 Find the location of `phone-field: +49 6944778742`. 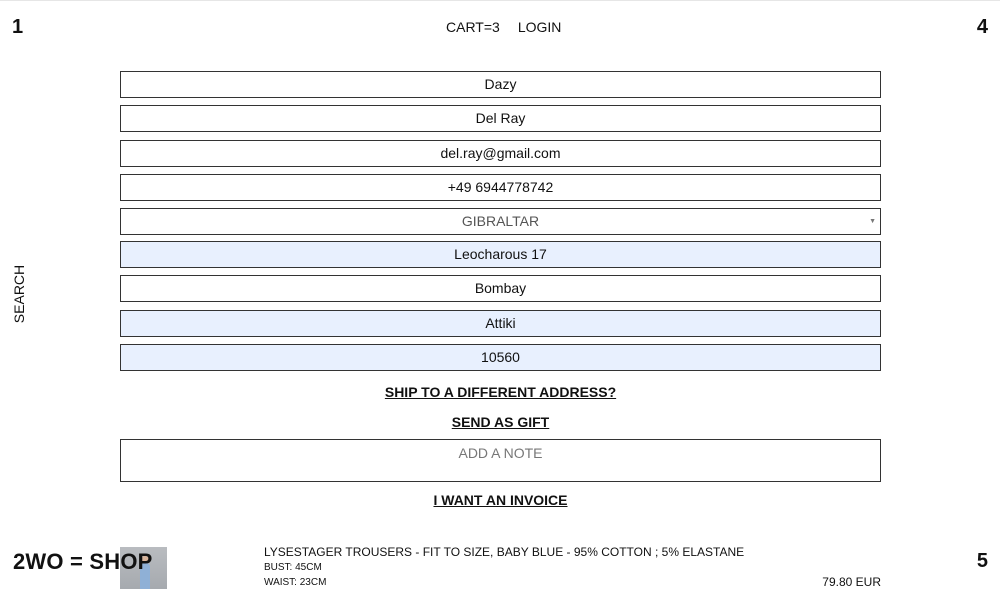

phone-field: +49 6944778742 is located at coordinates (500, 187).